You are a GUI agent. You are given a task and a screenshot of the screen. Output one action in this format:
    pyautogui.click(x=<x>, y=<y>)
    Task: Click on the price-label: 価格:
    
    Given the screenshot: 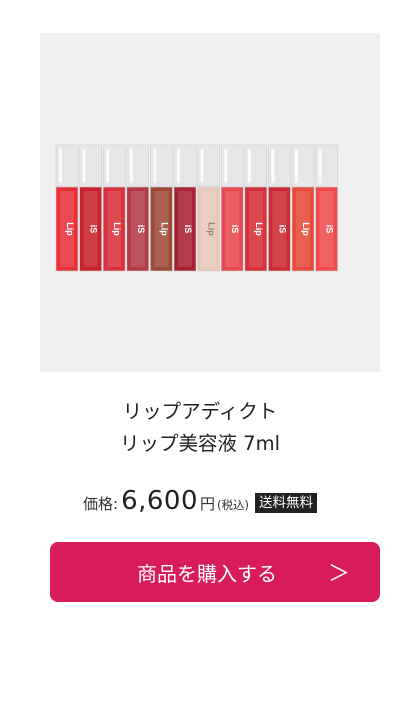 What is the action you would take?
    pyautogui.click(x=101, y=504)
    